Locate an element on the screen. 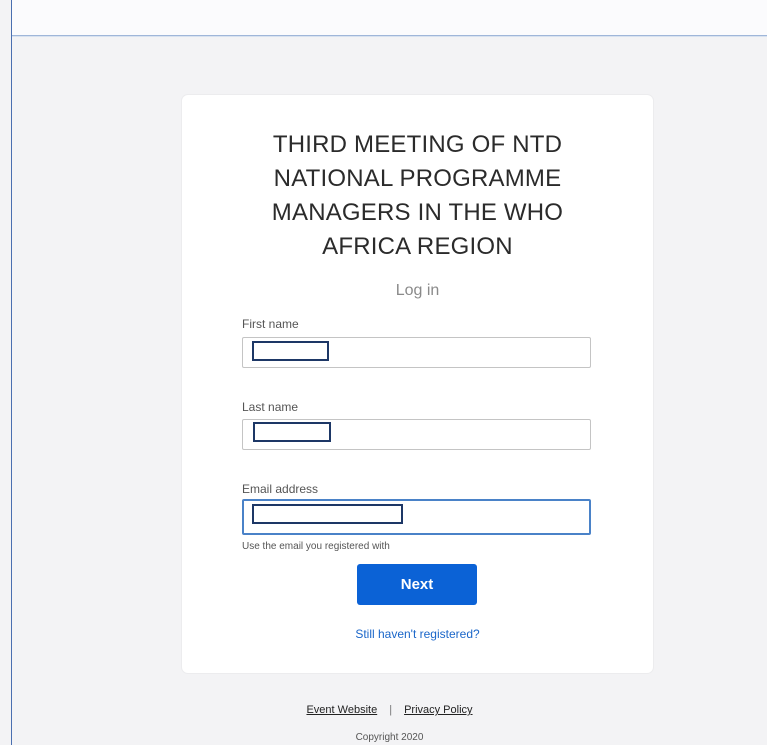  copyright-text: Copyright 2020 is located at coordinates (389, 737).